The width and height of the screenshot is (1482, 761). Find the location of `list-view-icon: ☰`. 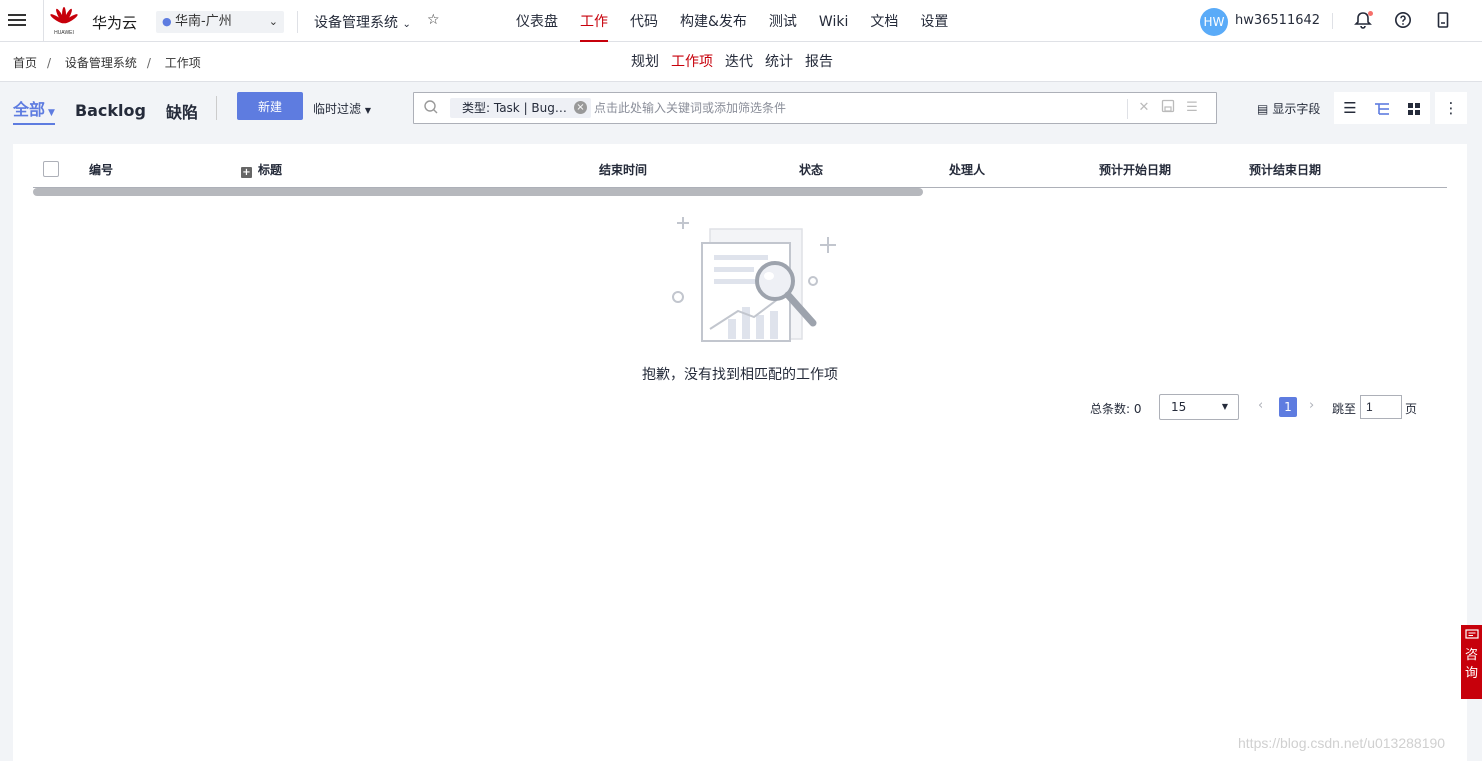

list-view-icon: ☰ is located at coordinates (1350, 108).